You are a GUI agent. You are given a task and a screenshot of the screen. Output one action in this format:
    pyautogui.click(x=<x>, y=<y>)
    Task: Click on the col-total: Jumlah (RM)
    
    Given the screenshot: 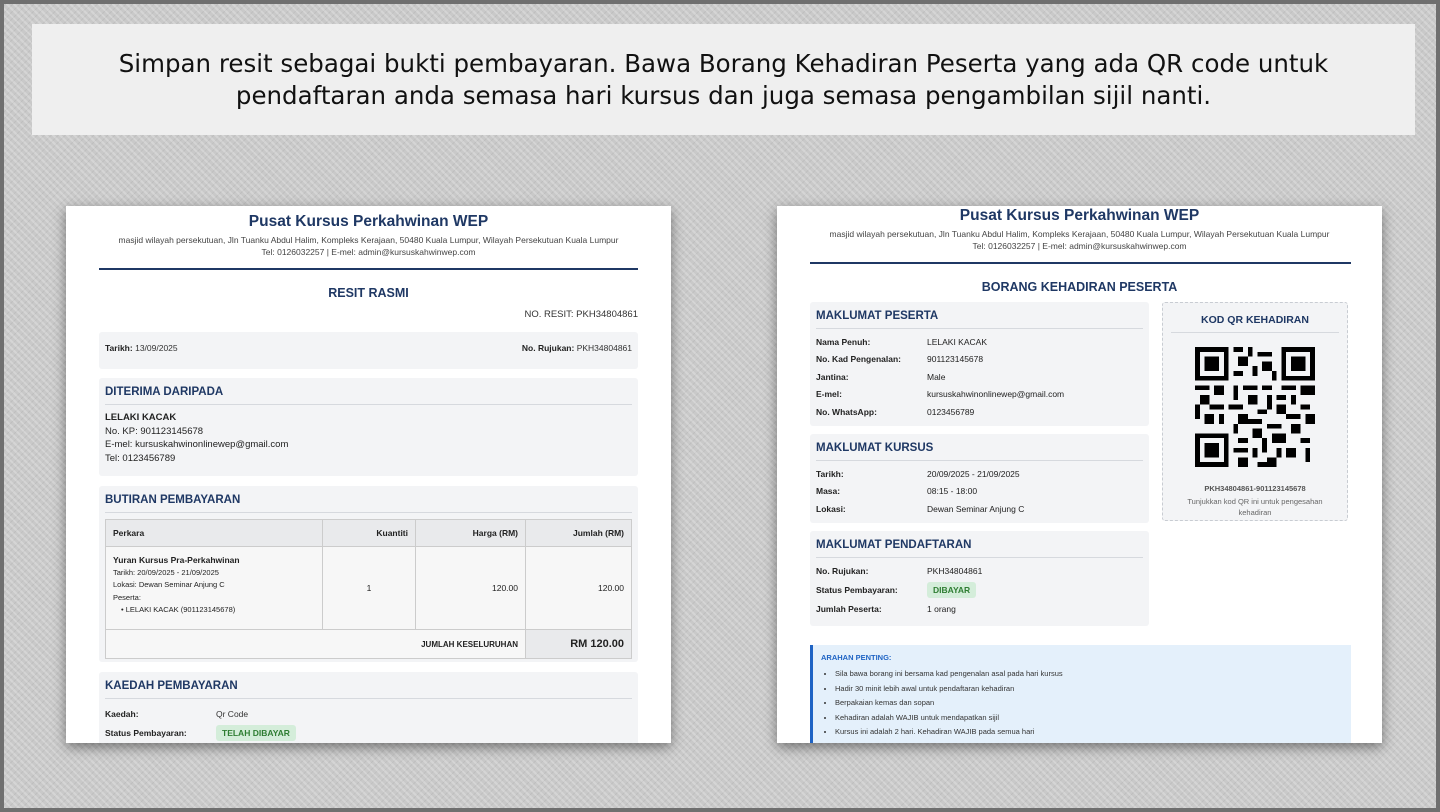 What is the action you would take?
    pyautogui.click(x=578, y=533)
    